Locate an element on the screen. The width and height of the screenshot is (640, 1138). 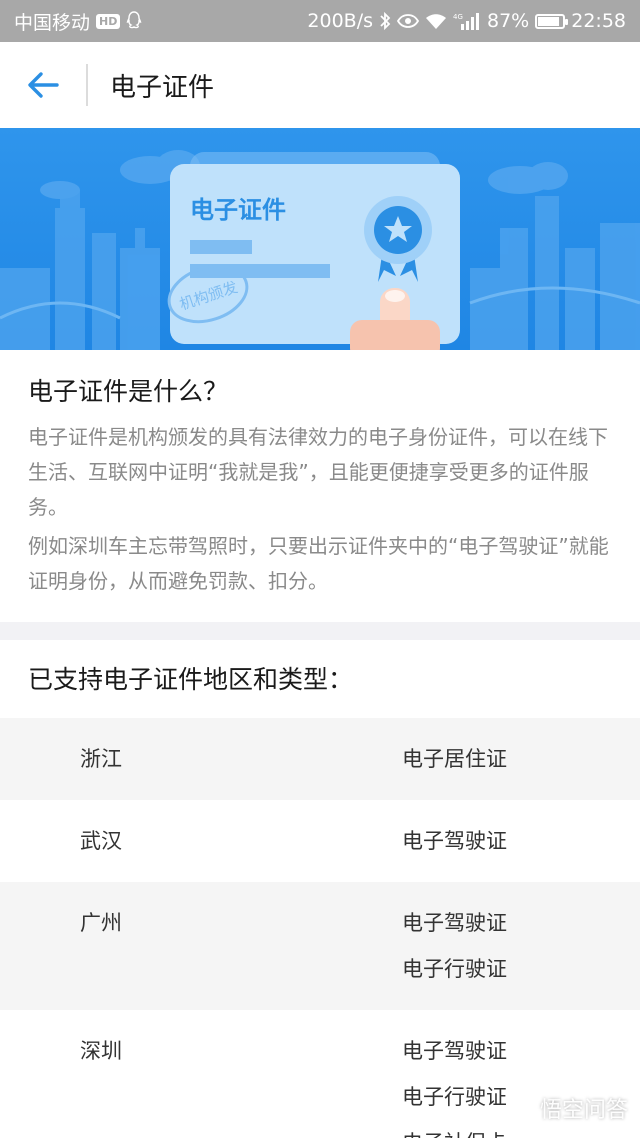
region-row: 广州 电子驾驶证电子行驶证 is located at coordinates (320, 946).